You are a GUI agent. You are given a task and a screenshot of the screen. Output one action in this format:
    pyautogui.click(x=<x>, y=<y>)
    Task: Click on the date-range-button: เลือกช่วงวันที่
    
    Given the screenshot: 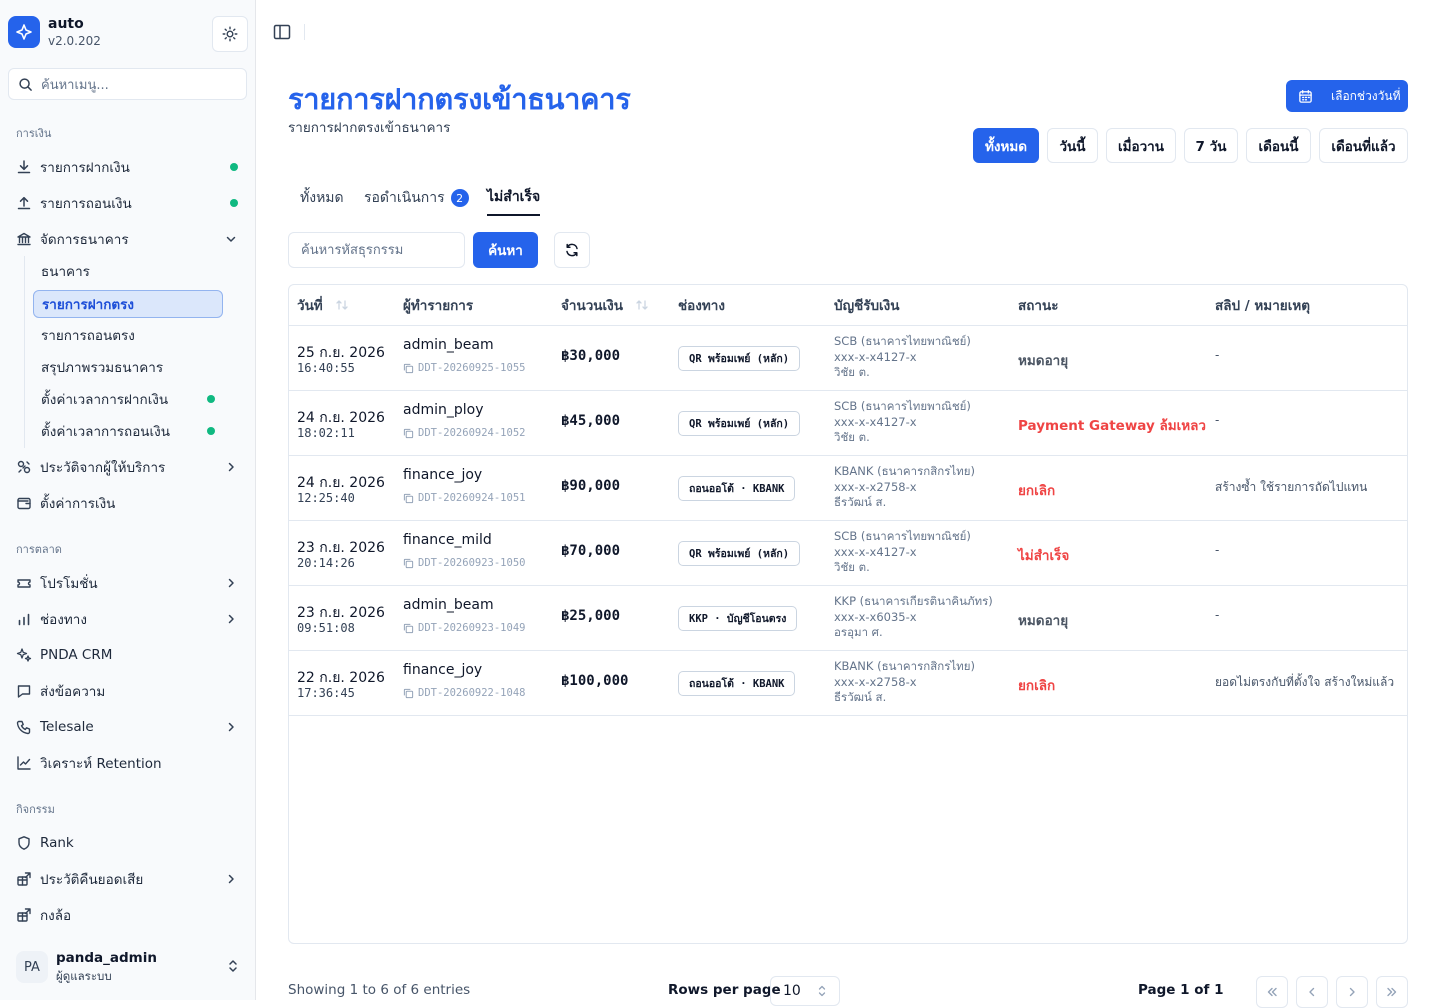 What is the action you would take?
    pyautogui.click(x=1347, y=96)
    